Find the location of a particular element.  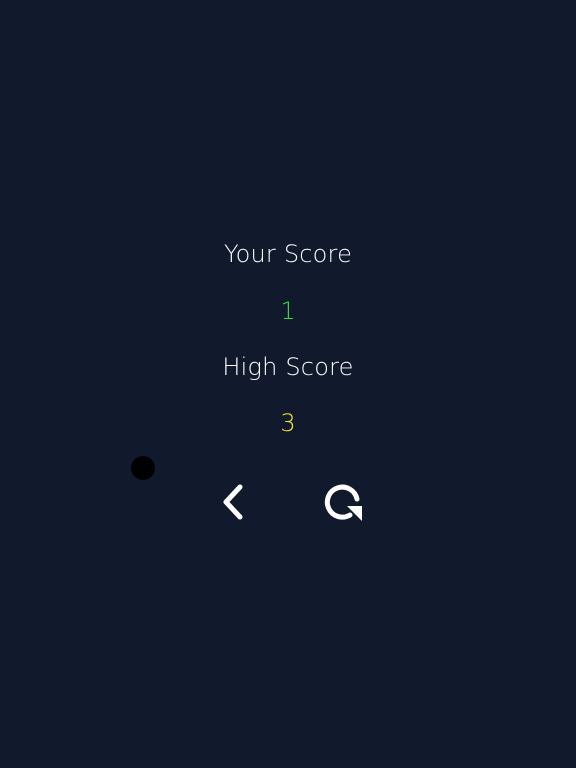

back-button is located at coordinates (233, 502).